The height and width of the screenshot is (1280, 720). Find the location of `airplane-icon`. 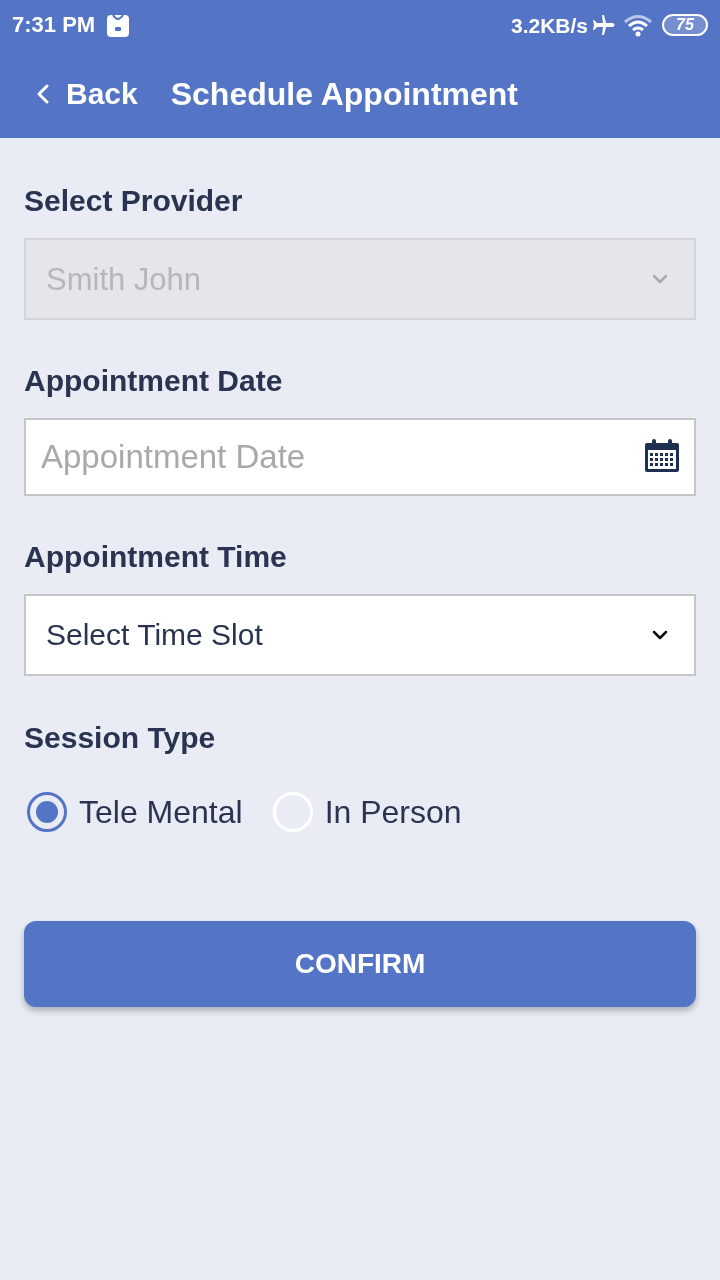

airplane-icon is located at coordinates (604, 25).